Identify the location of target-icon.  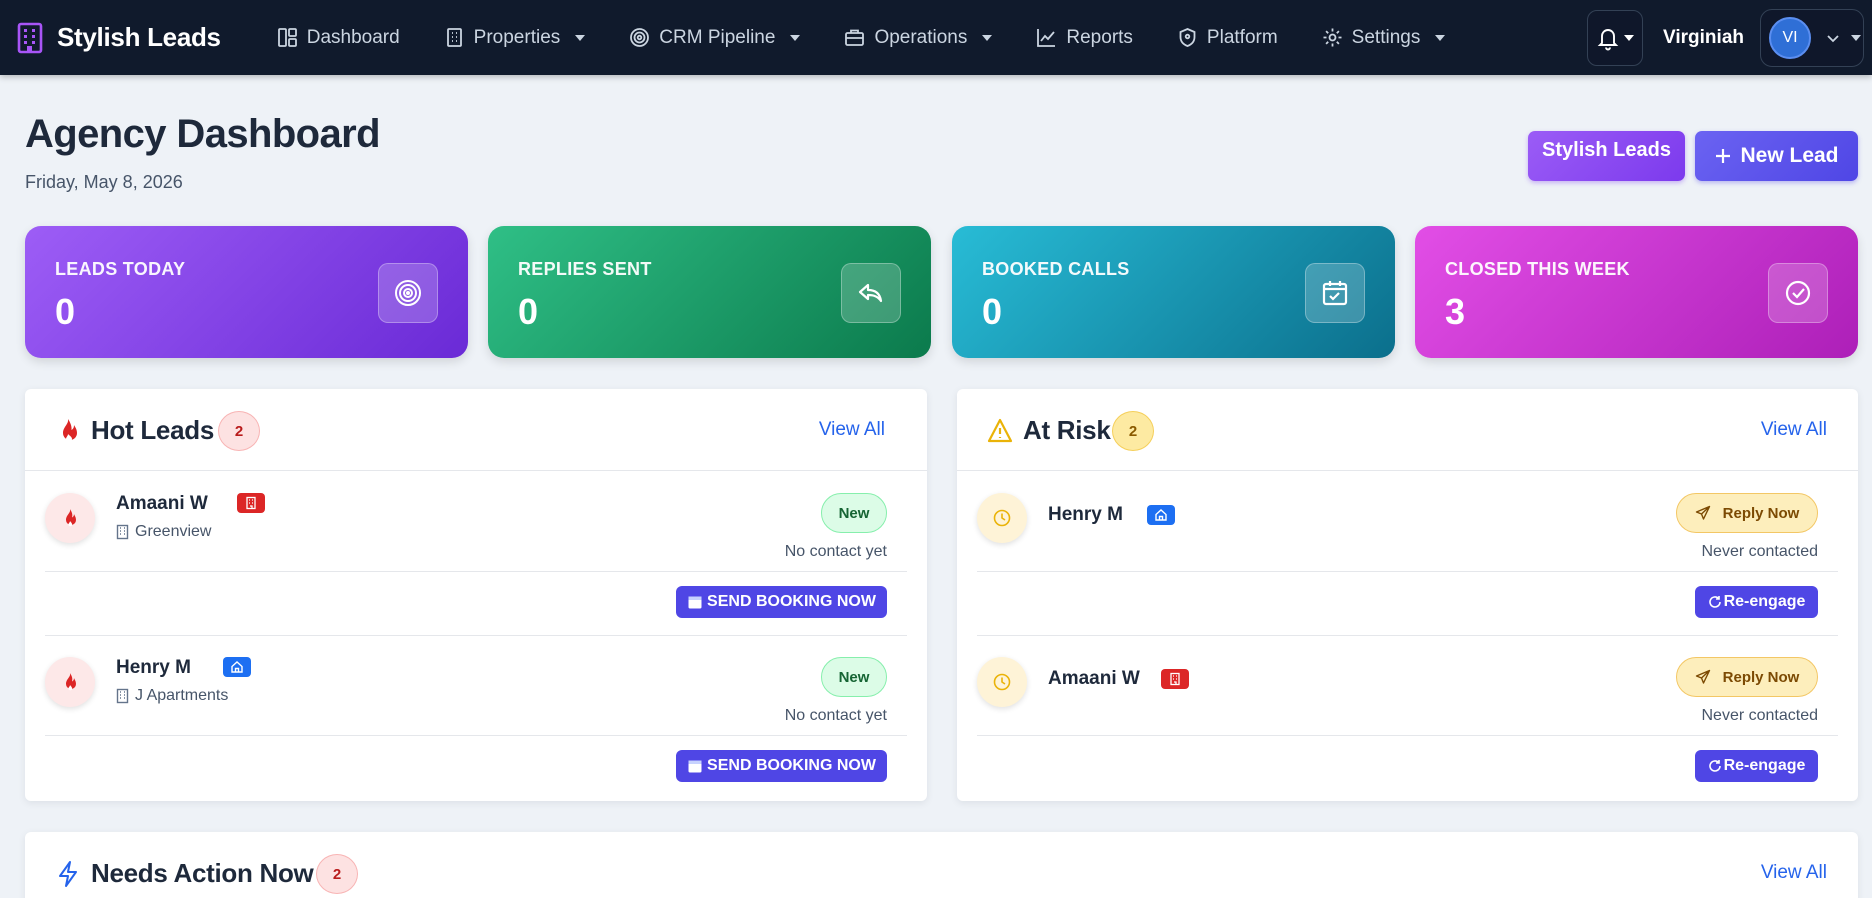
(408, 293).